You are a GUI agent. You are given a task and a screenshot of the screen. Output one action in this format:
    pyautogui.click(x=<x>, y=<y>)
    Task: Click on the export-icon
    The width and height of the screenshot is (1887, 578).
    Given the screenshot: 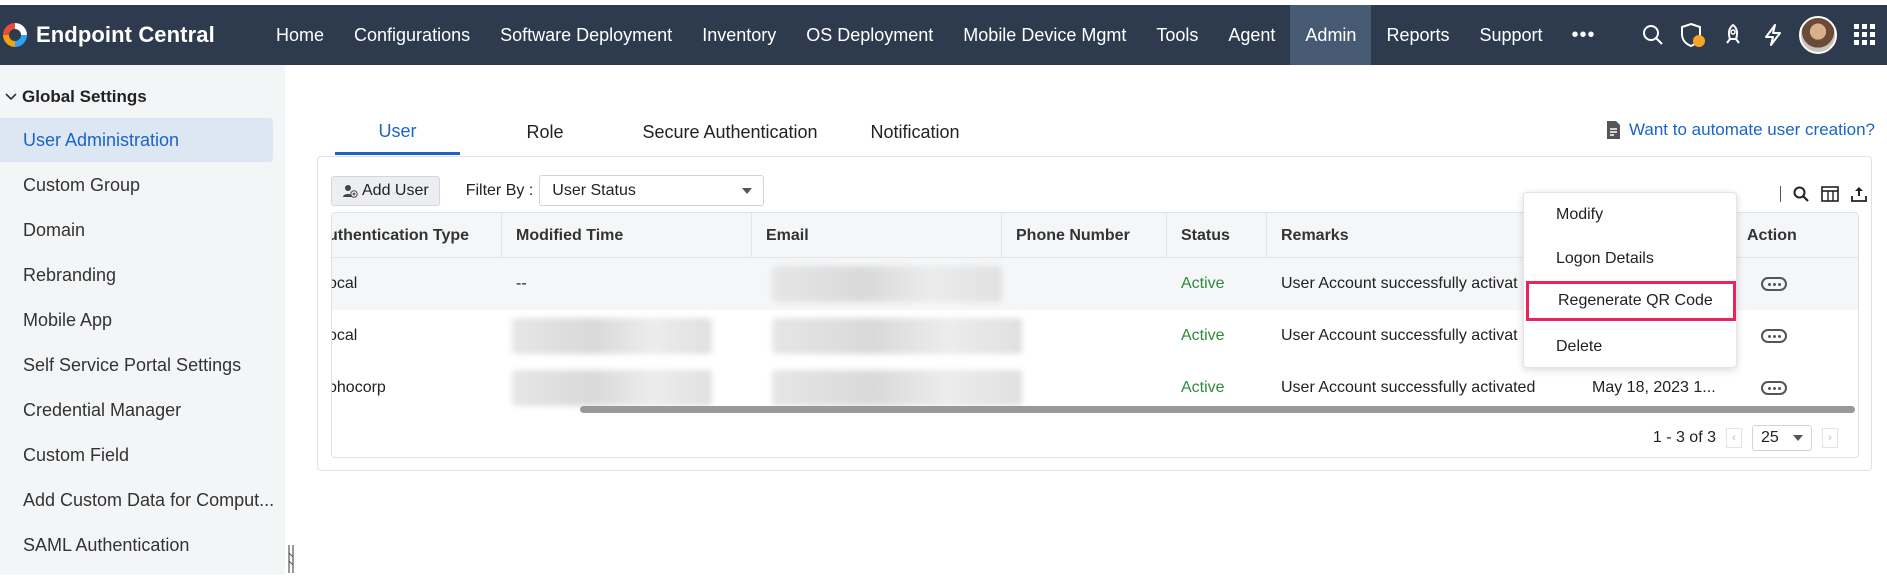 What is the action you would take?
    pyautogui.click(x=1859, y=194)
    